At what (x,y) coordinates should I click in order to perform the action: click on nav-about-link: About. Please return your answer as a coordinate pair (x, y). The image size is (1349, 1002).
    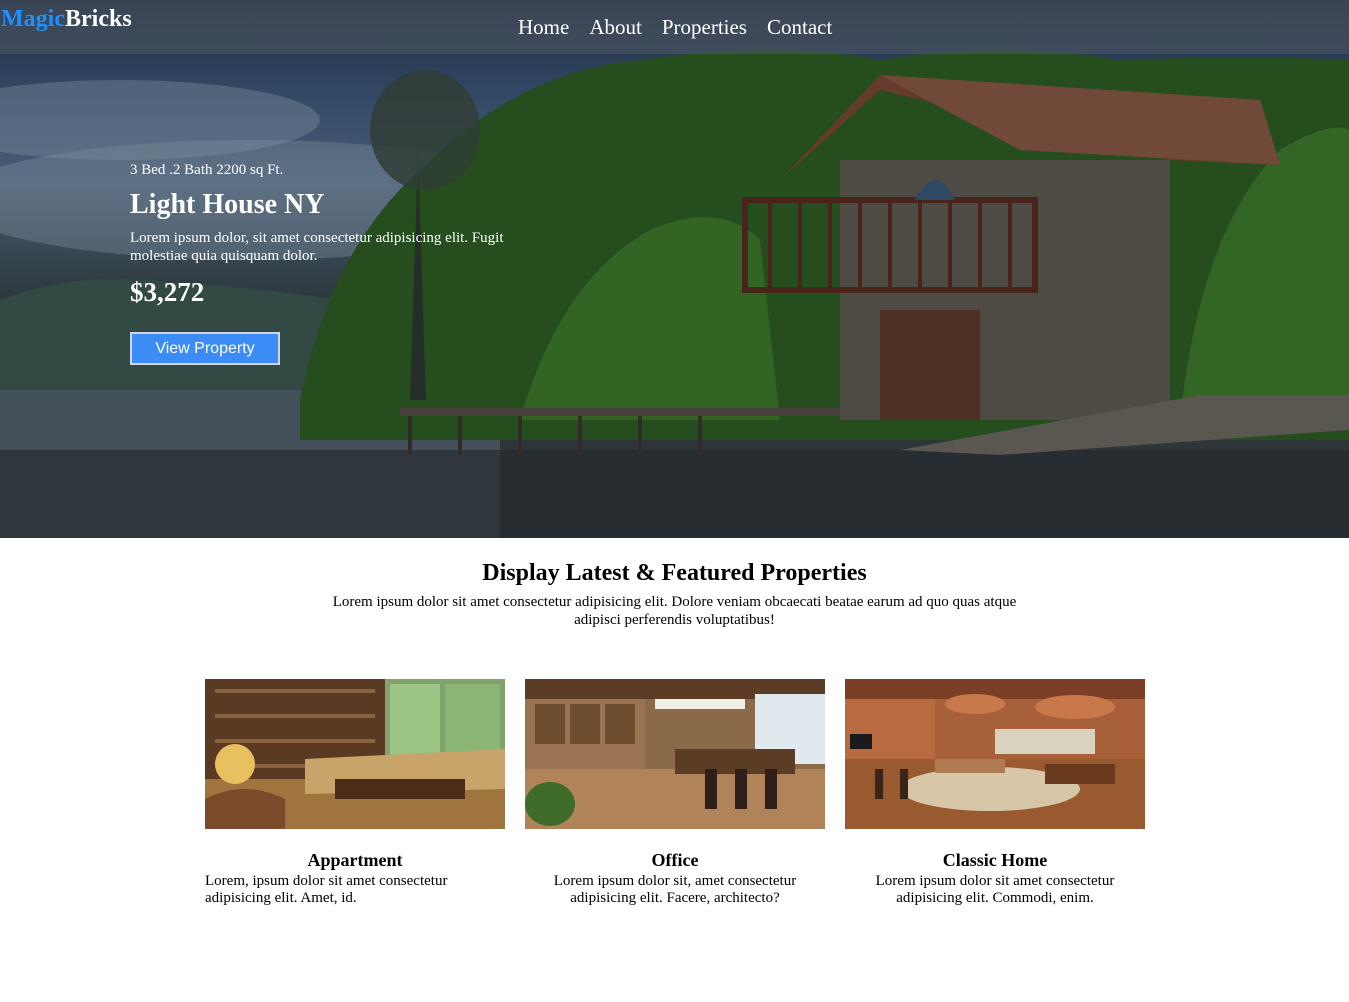
    Looking at the image, I should click on (615, 27).